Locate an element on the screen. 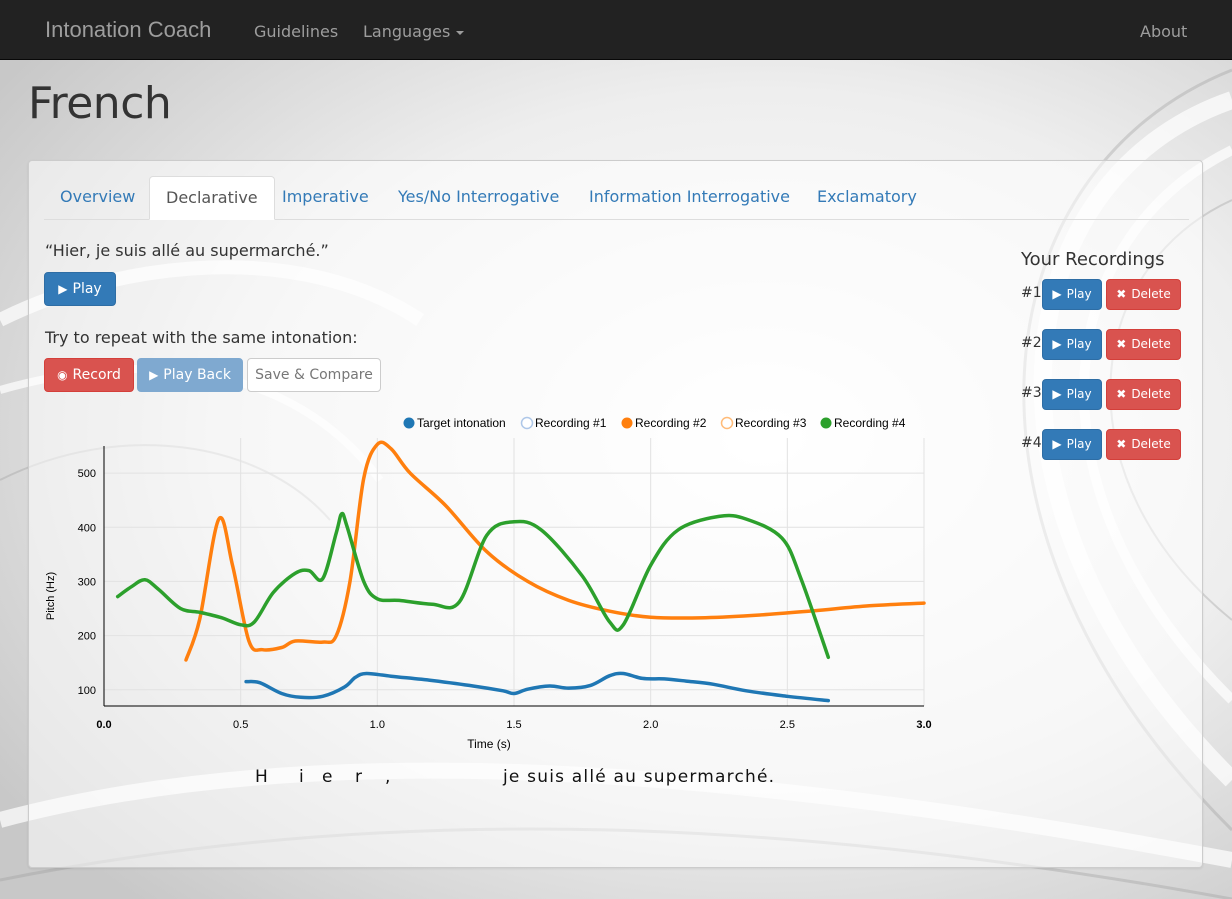 The height and width of the screenshot is (899, 1232). play-target-button: ▶ Play is located at coordinates (80, 289).